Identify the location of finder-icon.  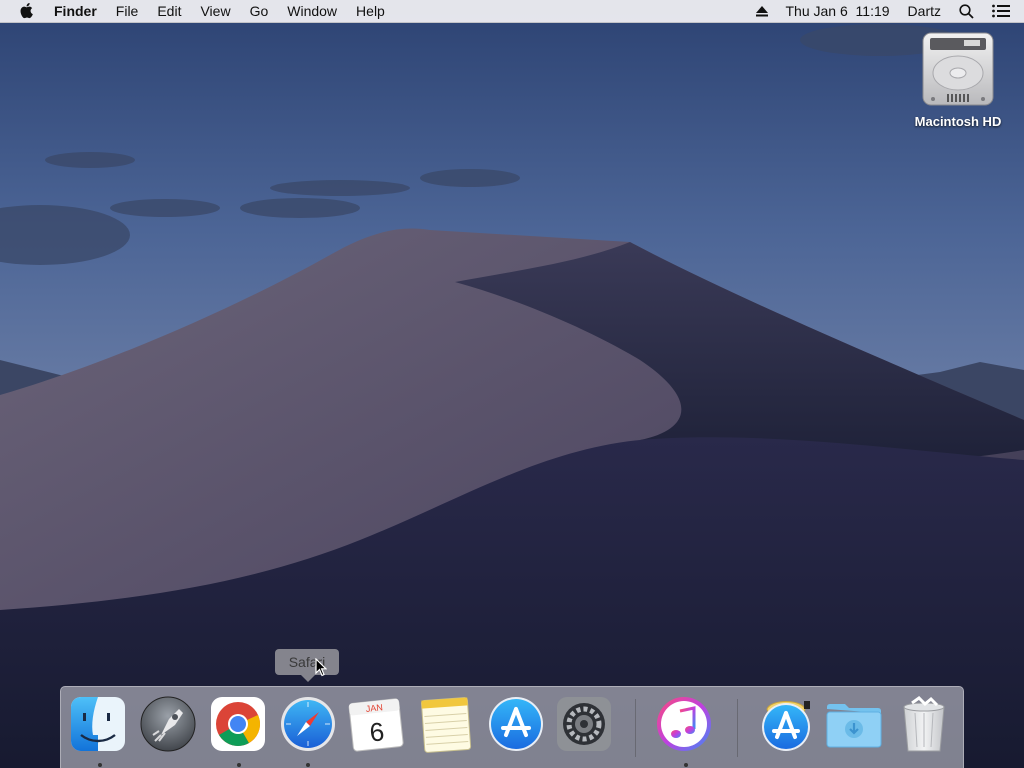
(98, 724).